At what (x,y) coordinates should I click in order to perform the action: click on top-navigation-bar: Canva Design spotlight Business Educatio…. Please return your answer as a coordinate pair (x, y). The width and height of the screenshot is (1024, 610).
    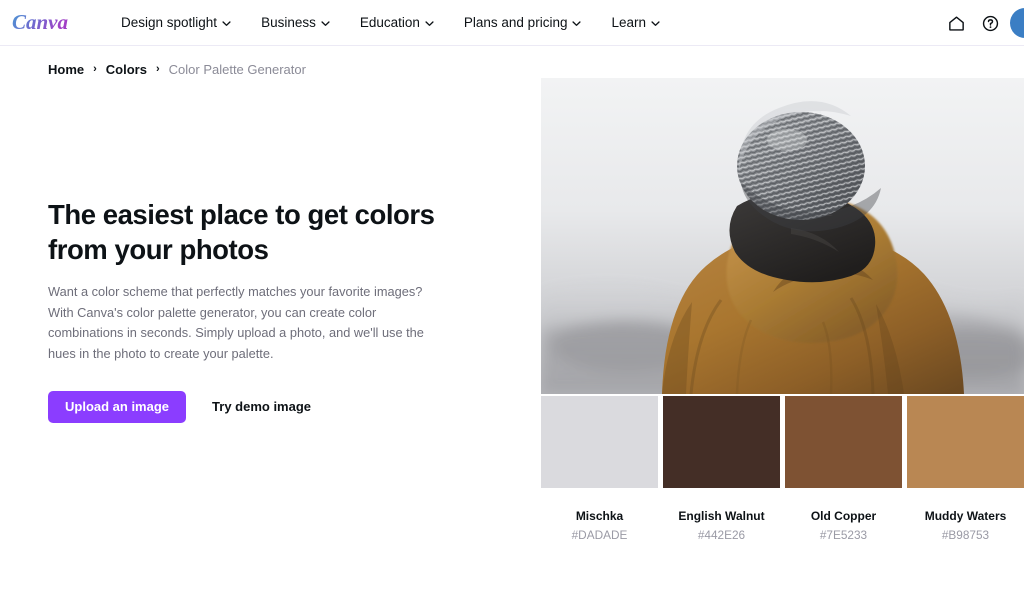
    Looking at the image, I should click on (512, 23).